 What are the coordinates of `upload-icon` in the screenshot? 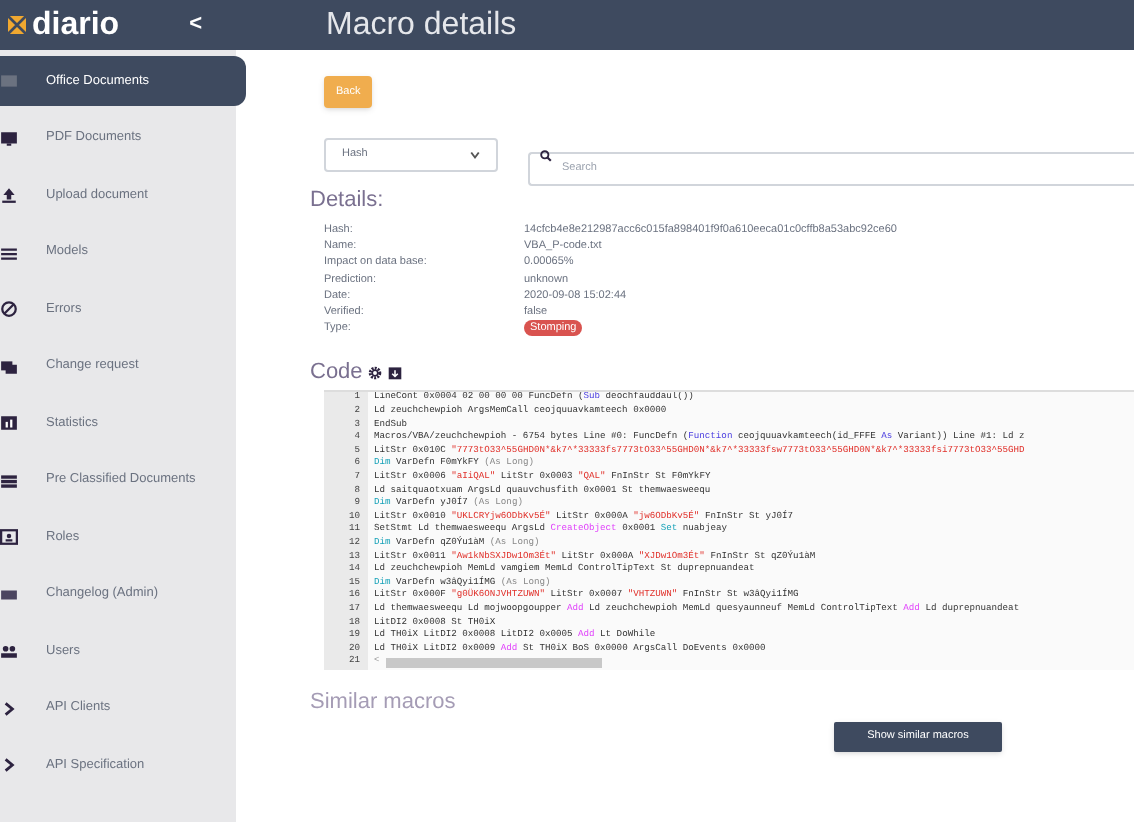 It's located at (9, 195).